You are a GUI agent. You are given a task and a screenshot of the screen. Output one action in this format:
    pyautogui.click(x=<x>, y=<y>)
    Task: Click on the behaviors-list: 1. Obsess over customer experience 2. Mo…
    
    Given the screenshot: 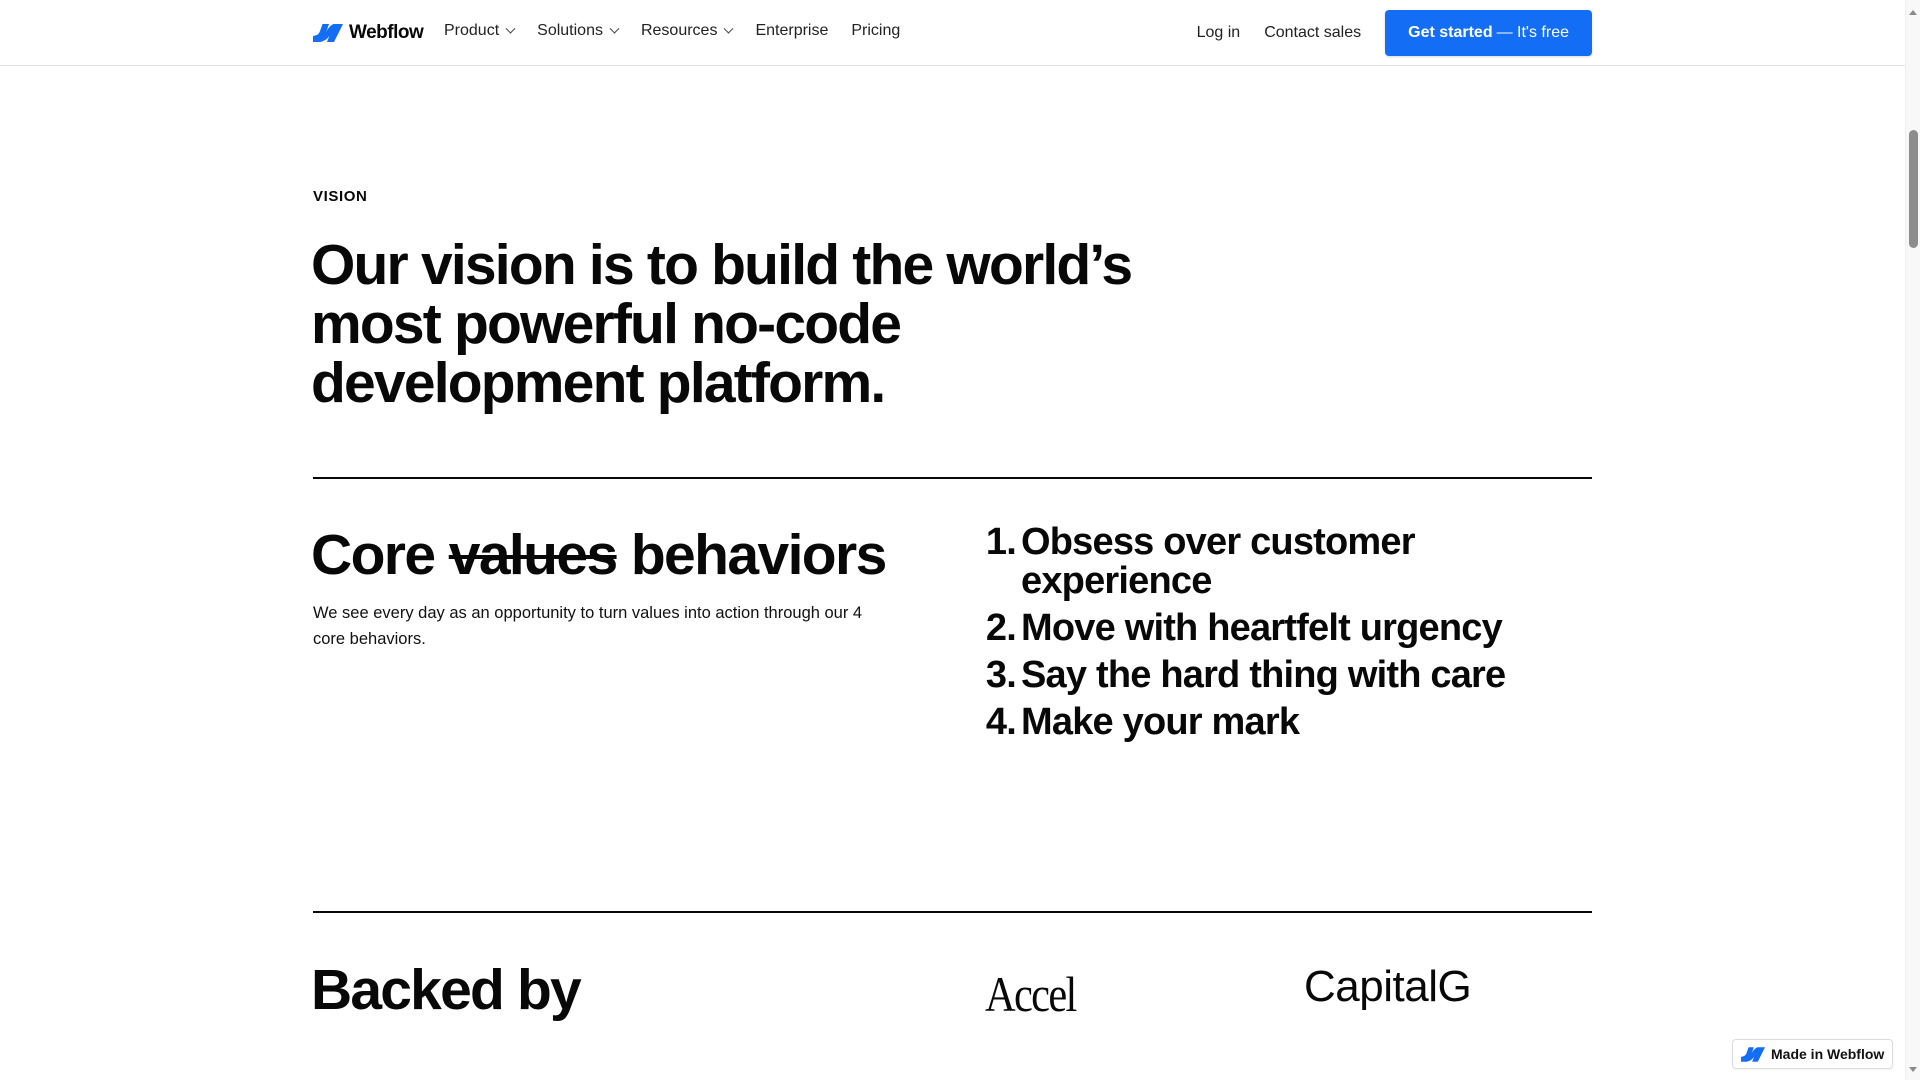 What is the action you would take?
    pyautogui.click(x=1280, y=636)
    